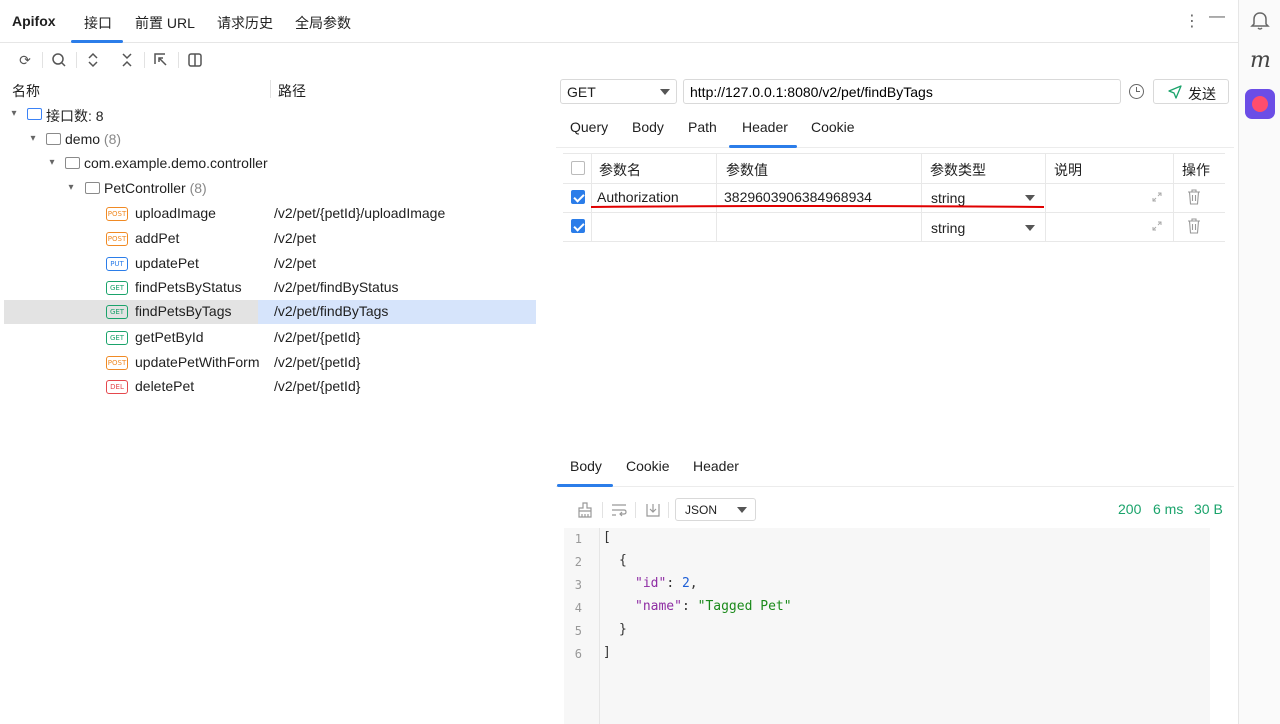 This screenshot has height=724, width=1280. I want to click on split-view-icon, so click(195, 60).